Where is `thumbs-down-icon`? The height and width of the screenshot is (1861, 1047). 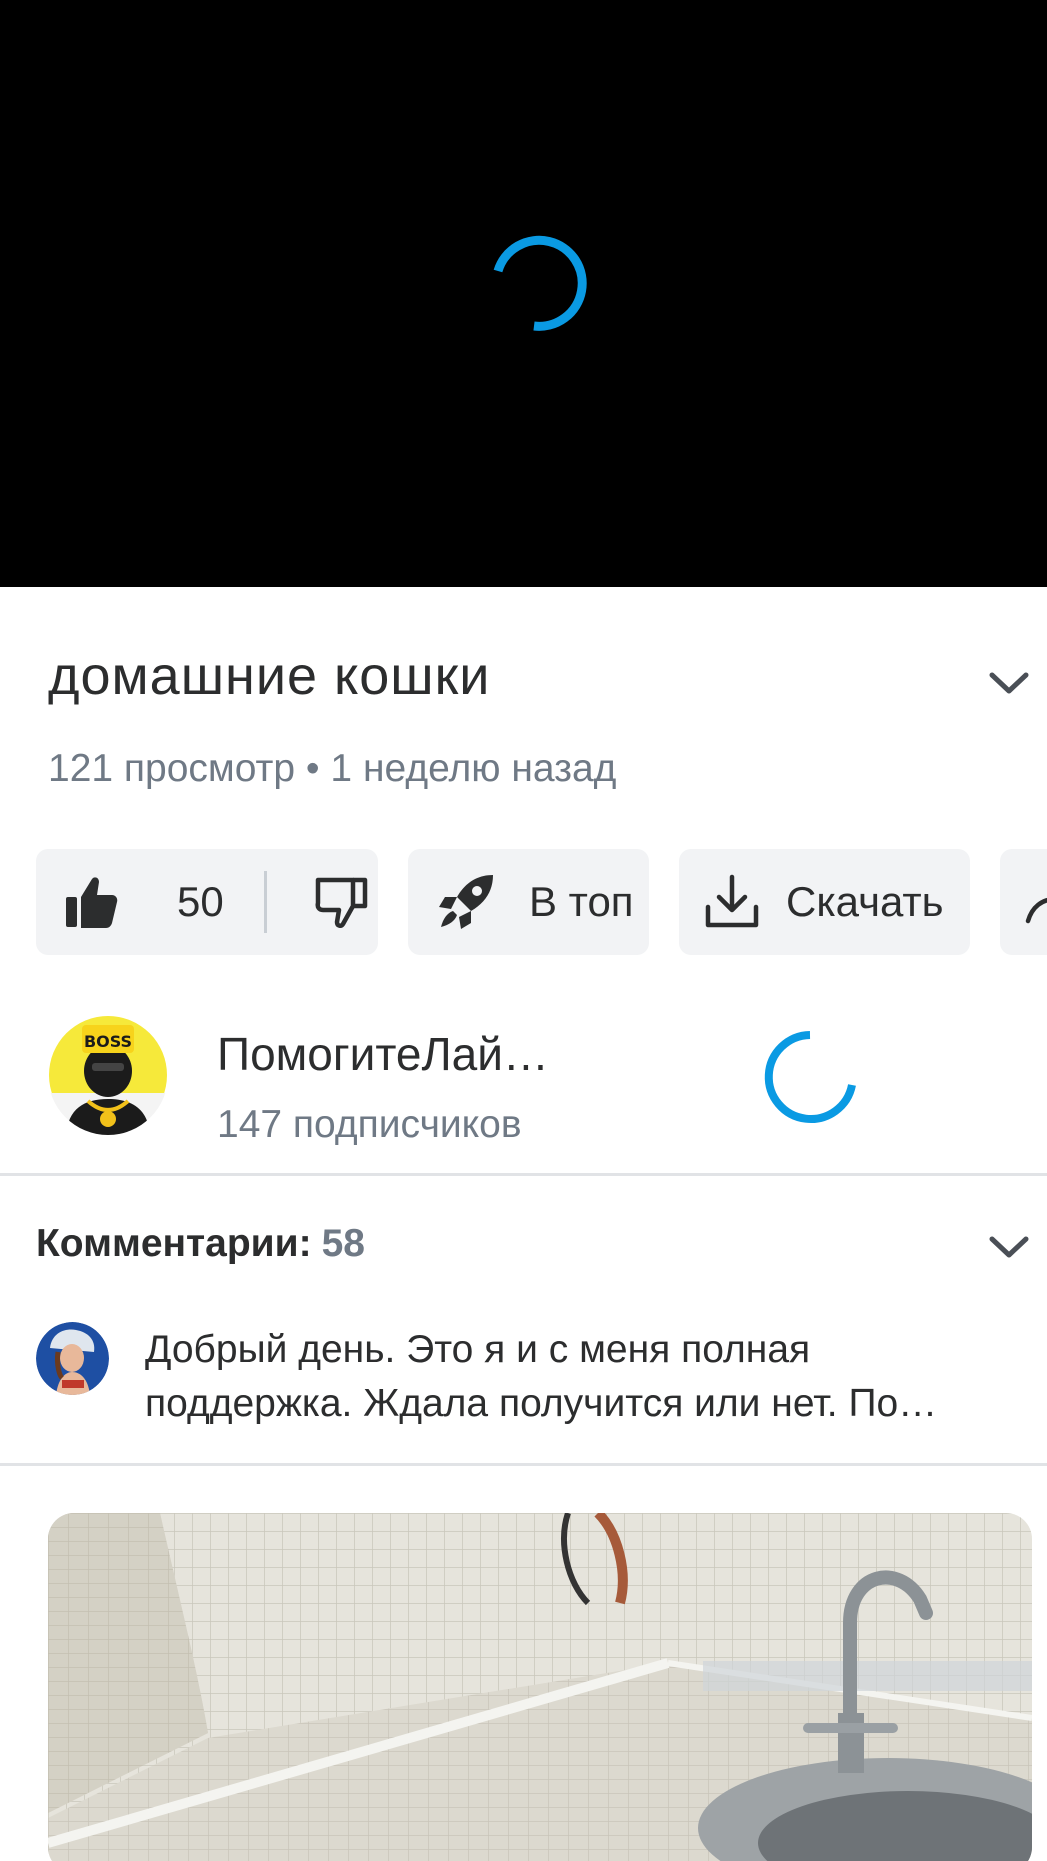
thumbs-down-icon is located at coordinates (341, 902).